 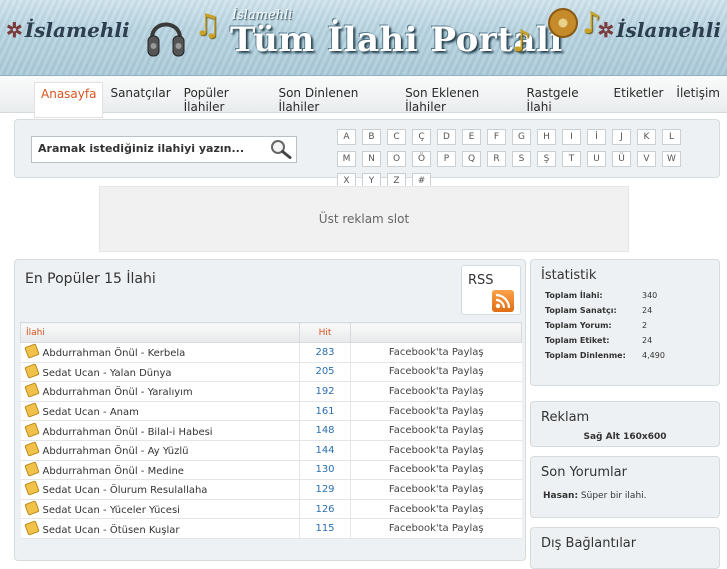 What do you see at coordinates (160, 411) in the screenshot?
I see `song-cell: Sedat Ucan - Anam` at bounding box center [160, 411].